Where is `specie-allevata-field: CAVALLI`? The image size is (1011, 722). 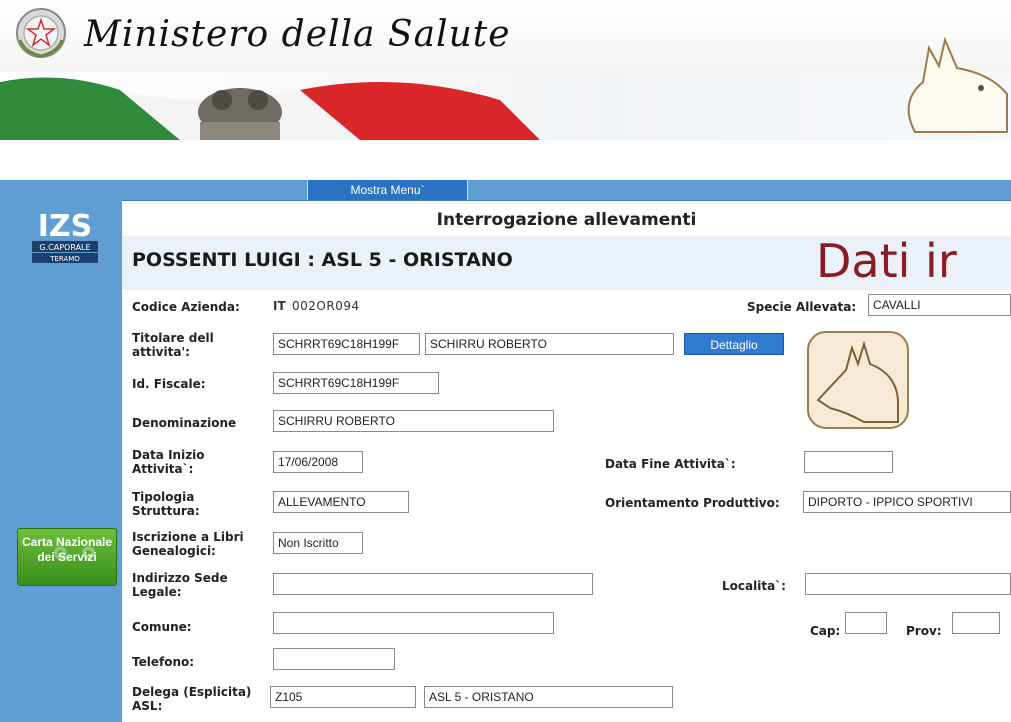
specie-allevata-field: CAVALLI is located at coordinates (939, 305).